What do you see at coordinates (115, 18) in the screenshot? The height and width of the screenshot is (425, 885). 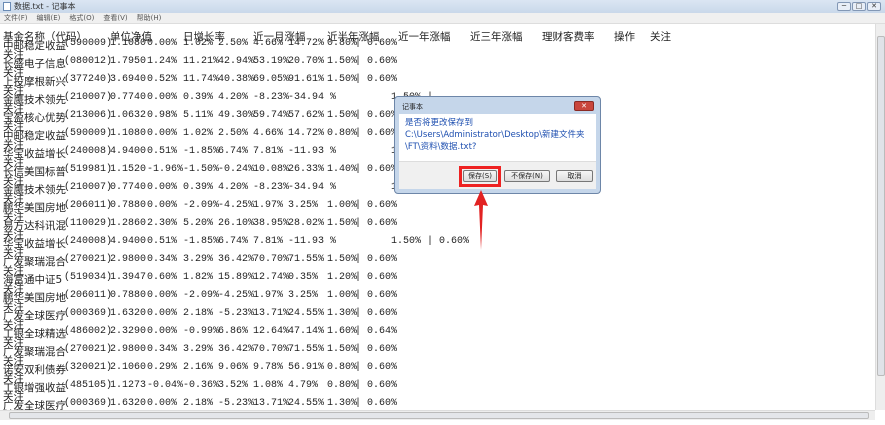 I see `menu-view: 查看(V)` at bounding box center [115, 18].